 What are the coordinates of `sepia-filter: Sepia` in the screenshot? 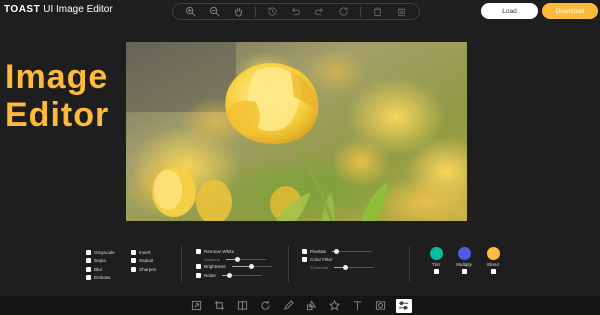 It's located at (100, 261).